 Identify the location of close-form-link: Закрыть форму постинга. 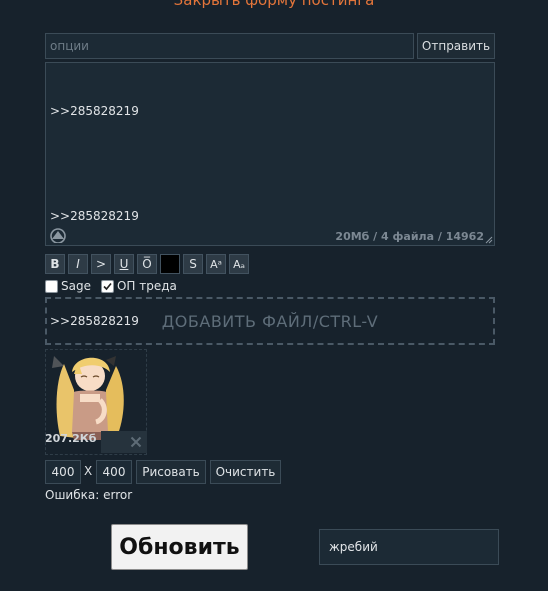
(274, 4).